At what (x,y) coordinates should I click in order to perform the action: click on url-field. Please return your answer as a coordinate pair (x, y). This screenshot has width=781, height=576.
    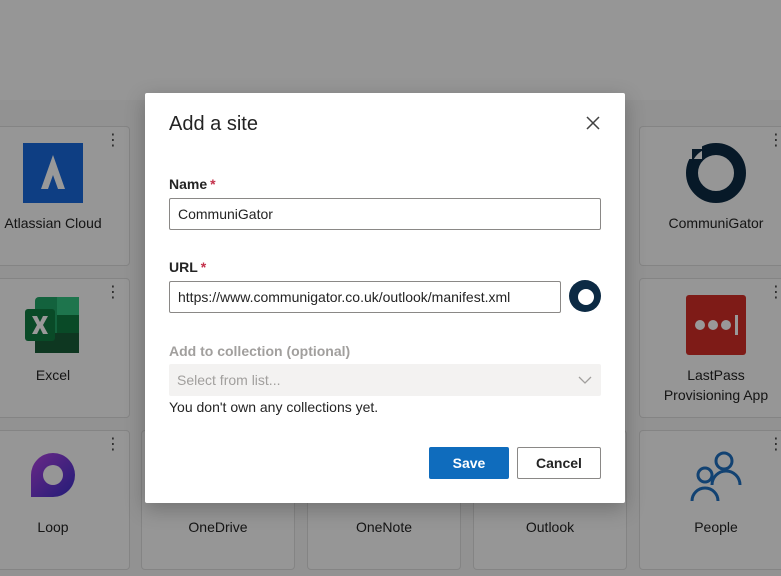
    Looking at the image, I should click on (365, 297).